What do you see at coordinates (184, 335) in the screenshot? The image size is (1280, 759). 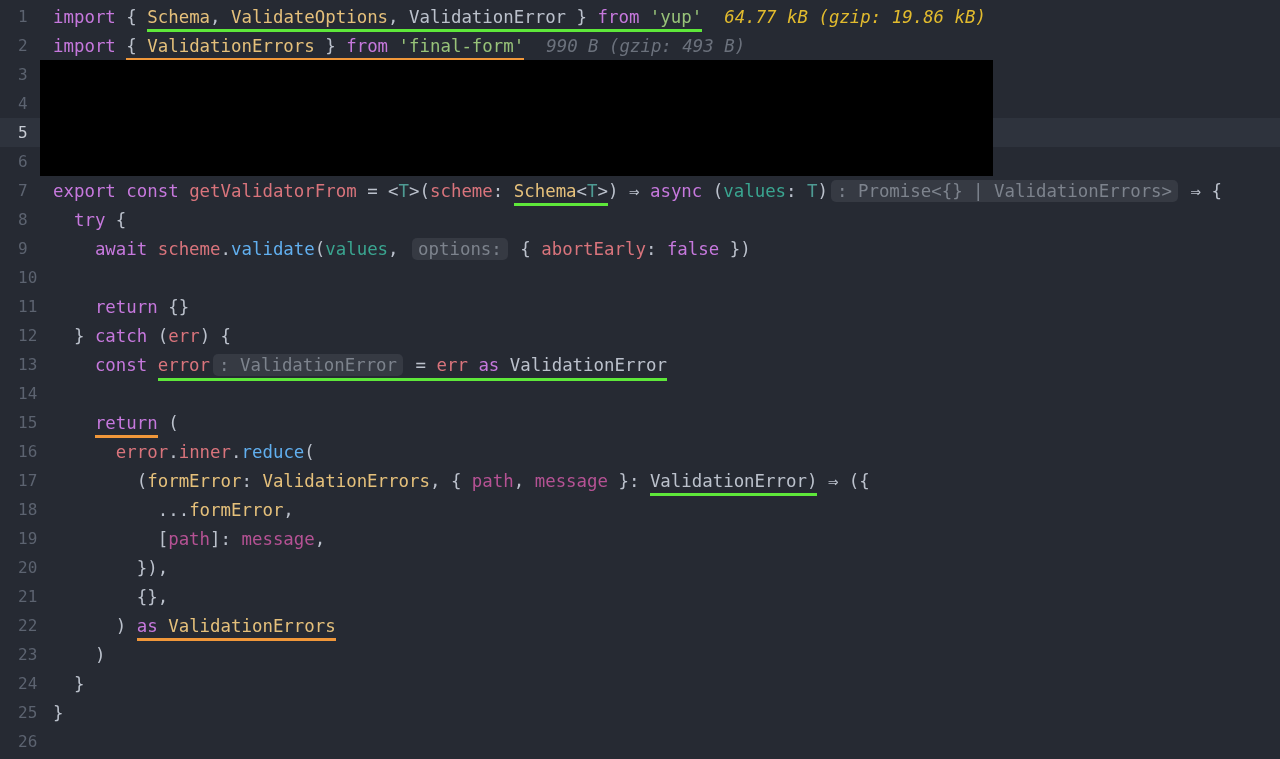 I see `code-token: err` at bounding box center [184, 335].